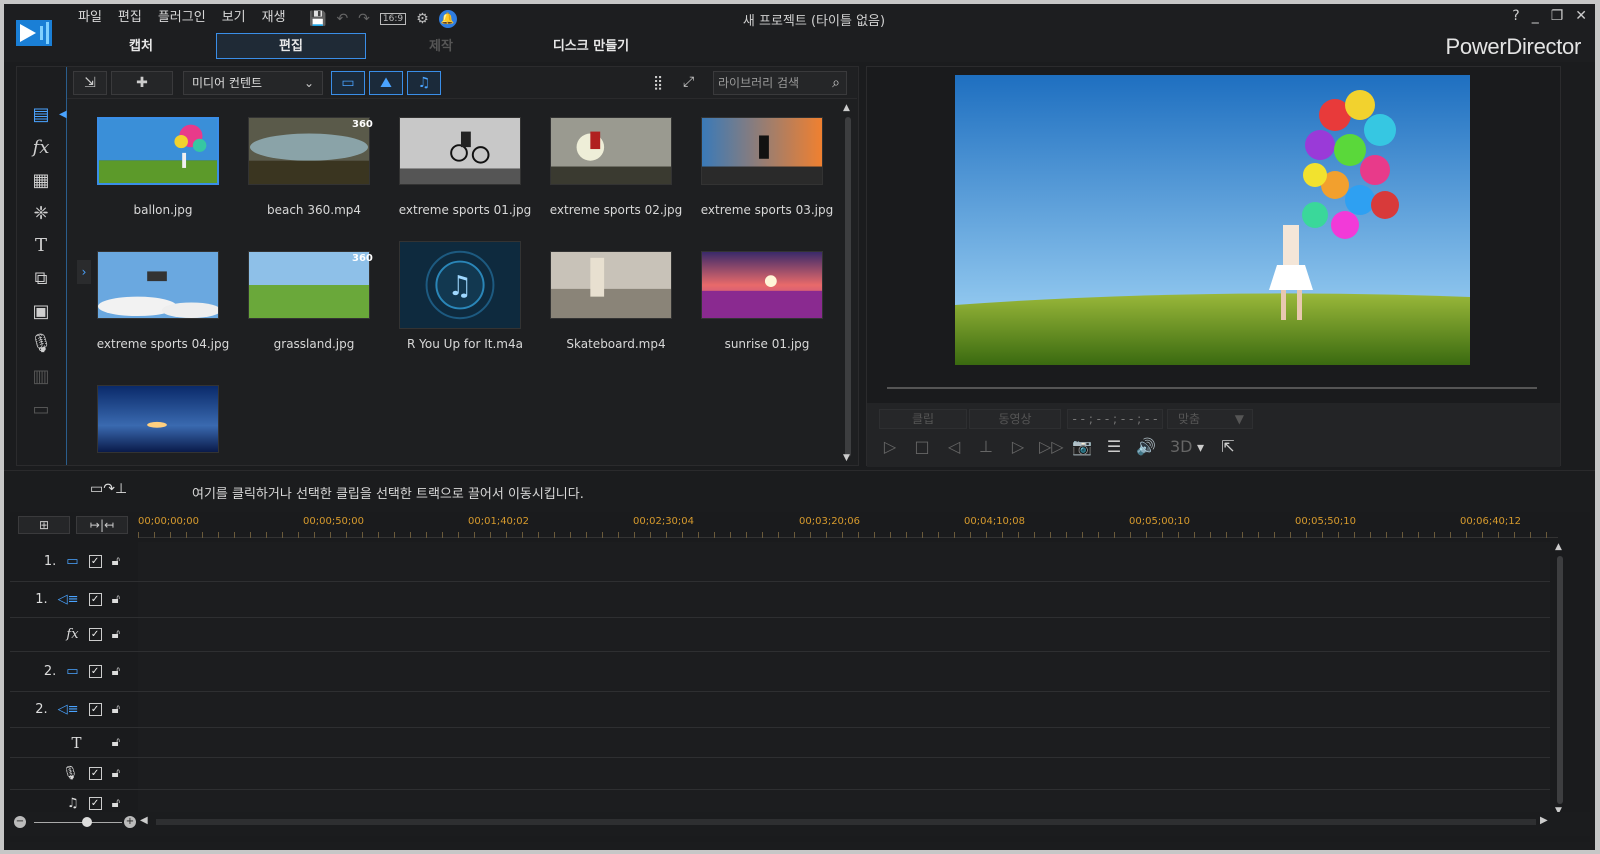 This screenshot has width=1600, height=854. What do you see at coordinates (157, 172) in the screenshot?
I see `media-item: ballon.jpg` at bounding box center [157, 172].